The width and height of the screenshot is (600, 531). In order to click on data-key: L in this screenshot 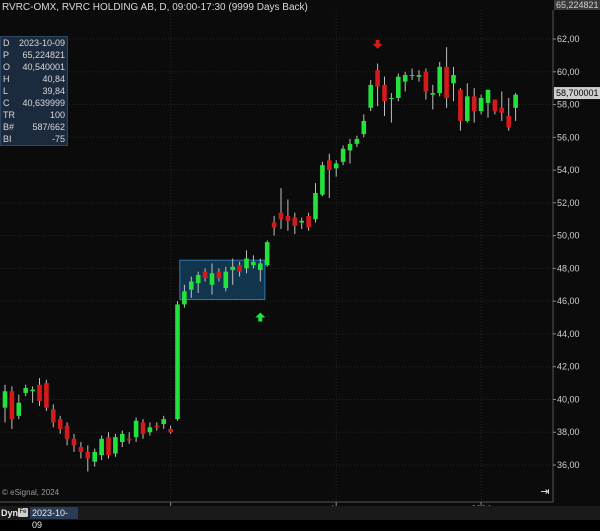, I will do `click(6, 91)`.